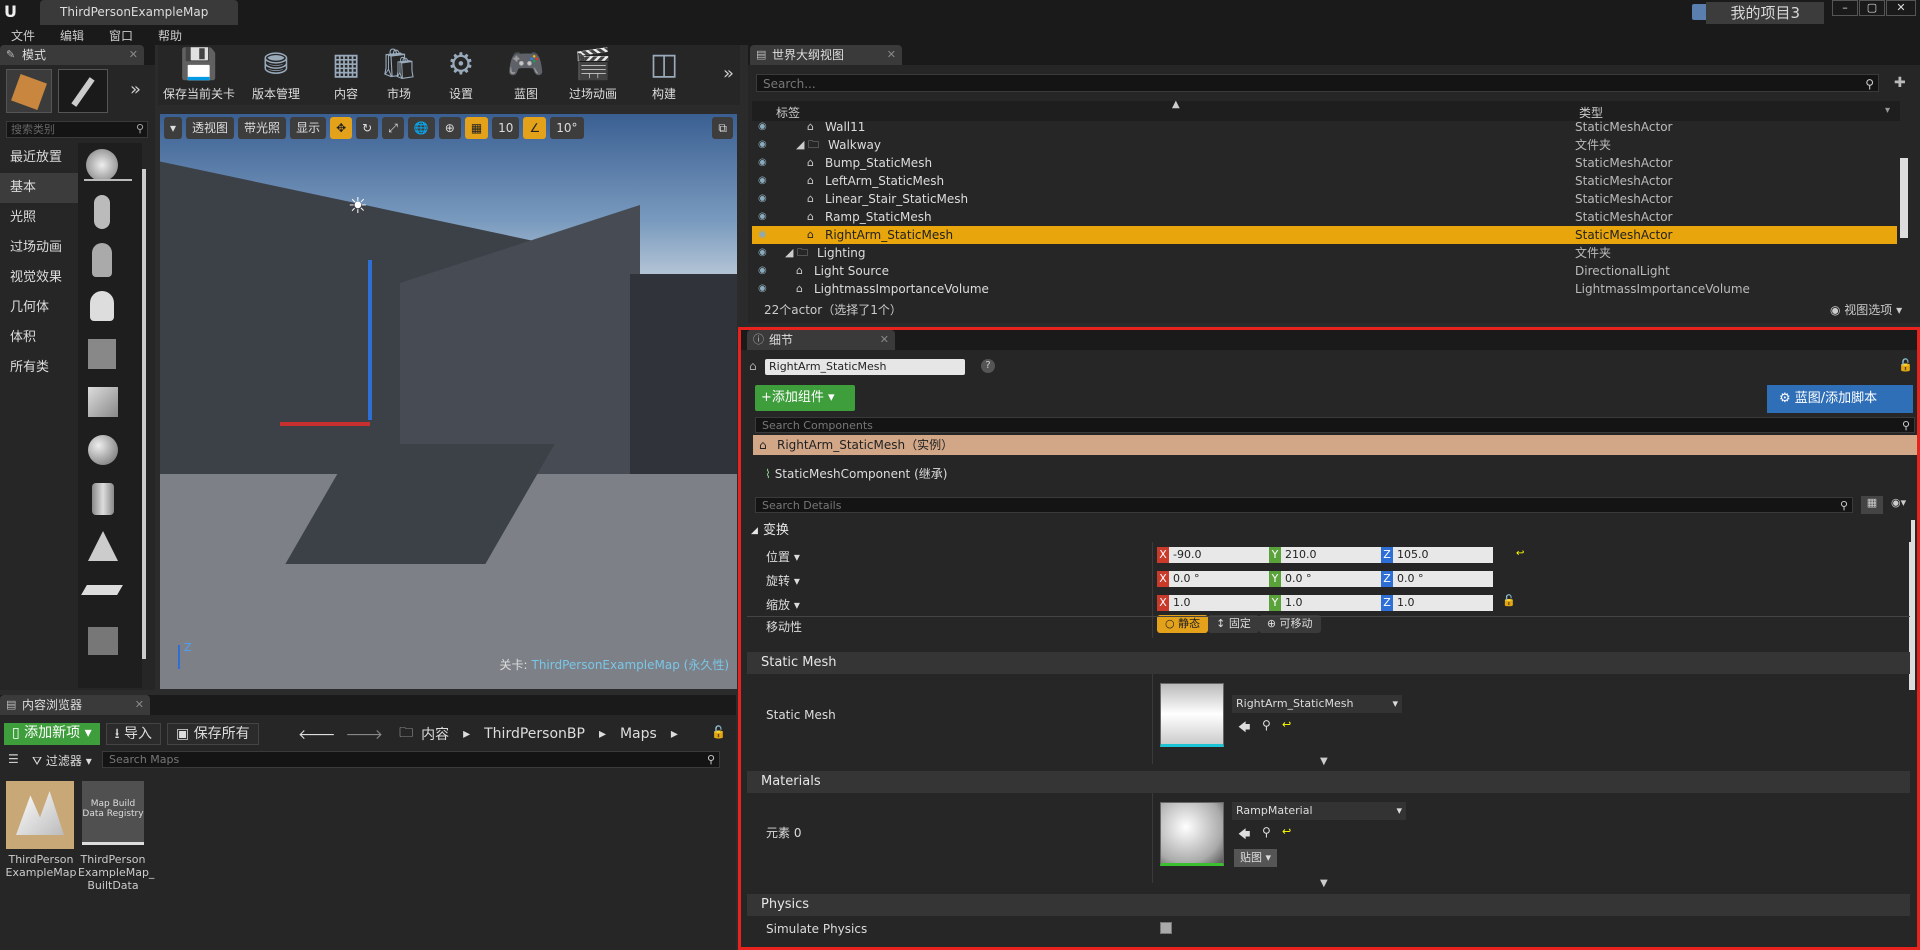 The image size is (1920, 950). I want to click on close-window-button: ✕, so click(1901, 8).